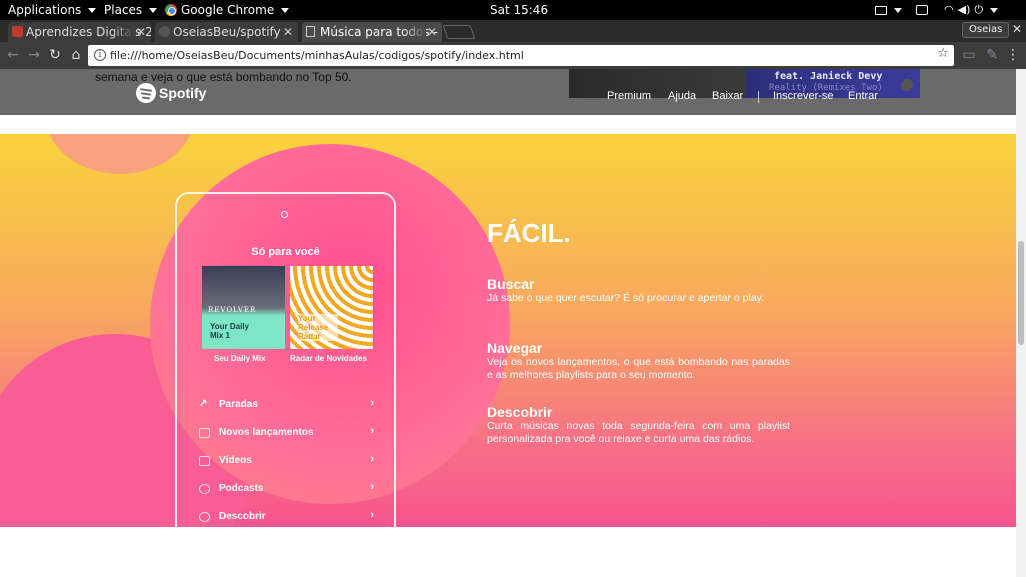 This screenshot has height=577, width=1026. Describe the element at coordinates (907, 85) in the screenshot. I see `equalizer-icon` at that location.